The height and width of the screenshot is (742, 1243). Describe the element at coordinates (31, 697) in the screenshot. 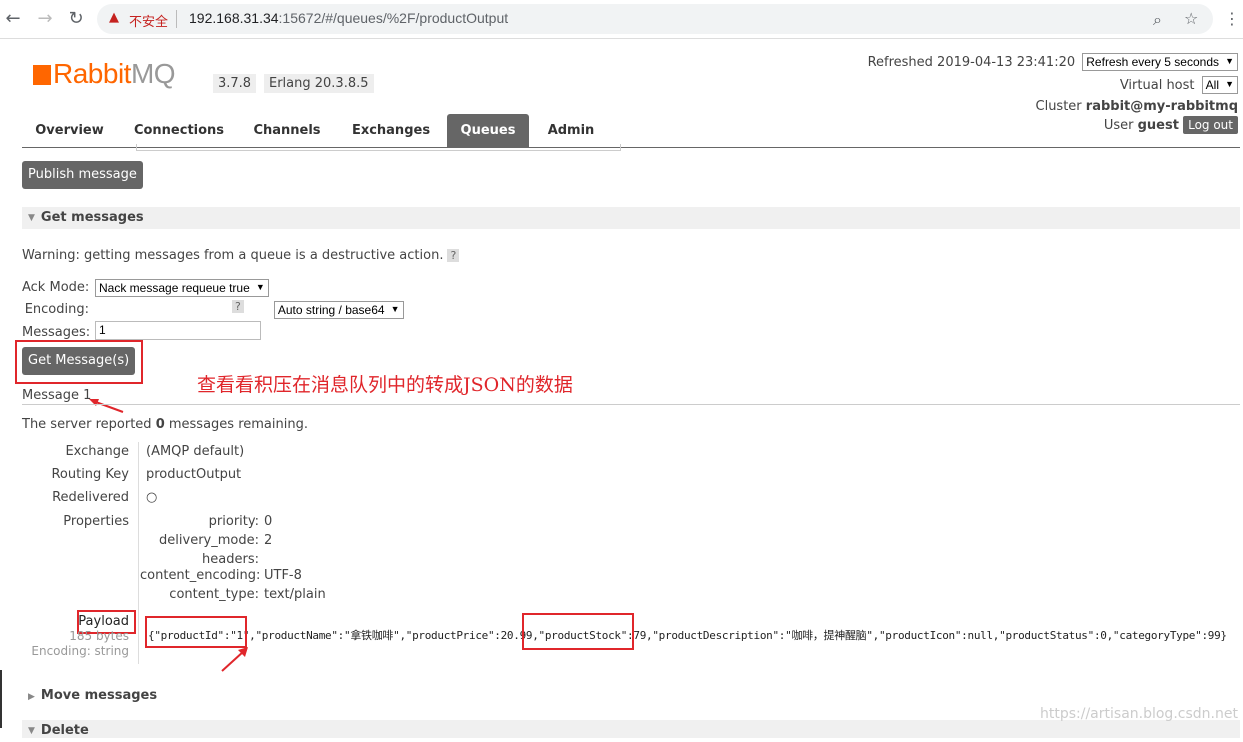

I see `expand-triangle-icon: ▶` at that location.